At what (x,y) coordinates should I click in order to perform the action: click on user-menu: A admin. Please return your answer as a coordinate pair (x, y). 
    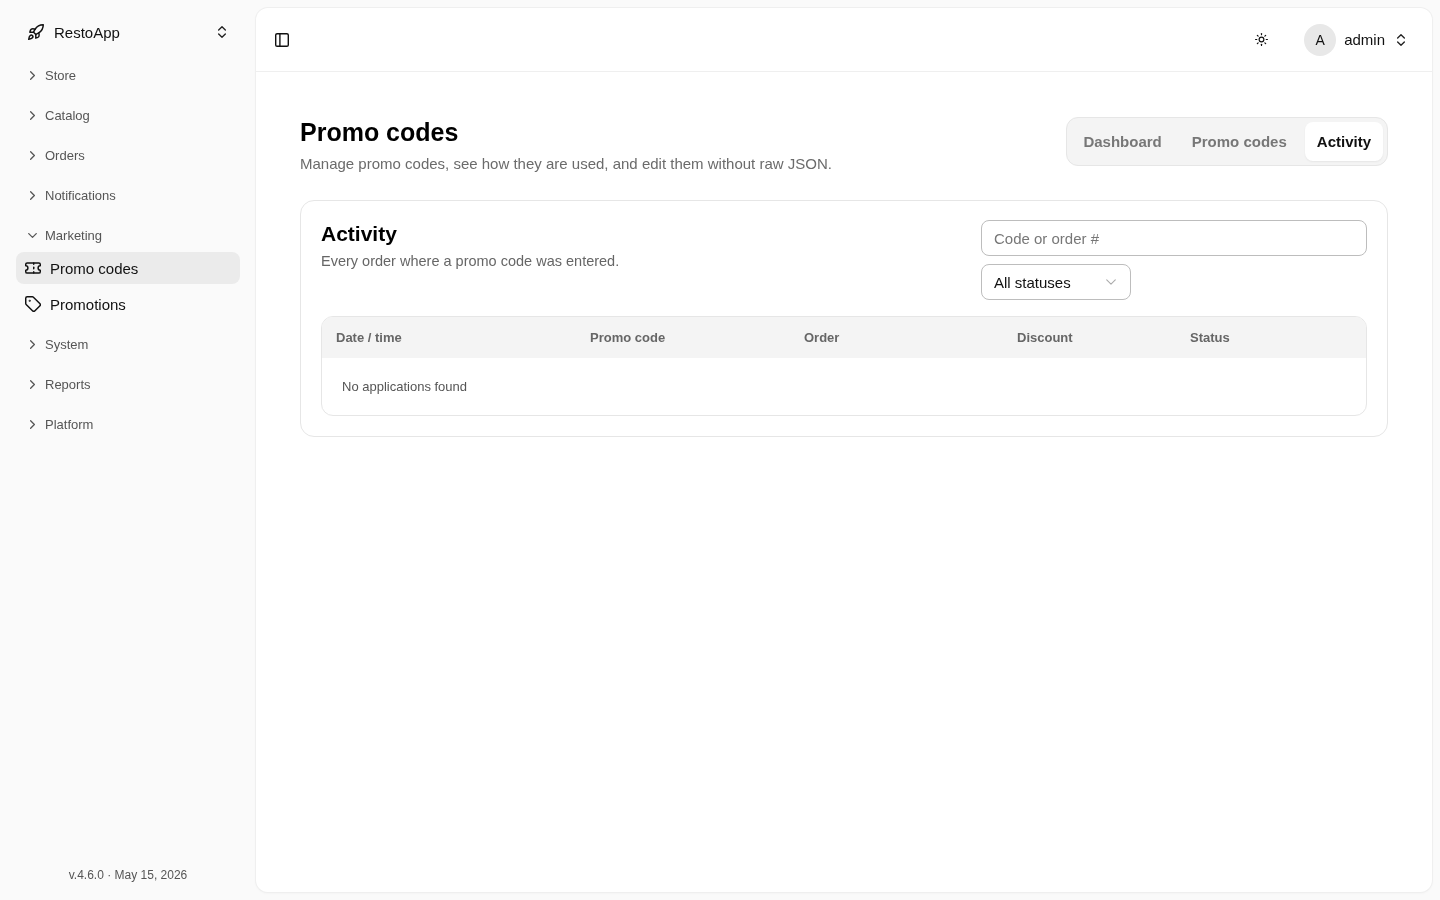
    Looking at the image, I should click on (1354, 39).